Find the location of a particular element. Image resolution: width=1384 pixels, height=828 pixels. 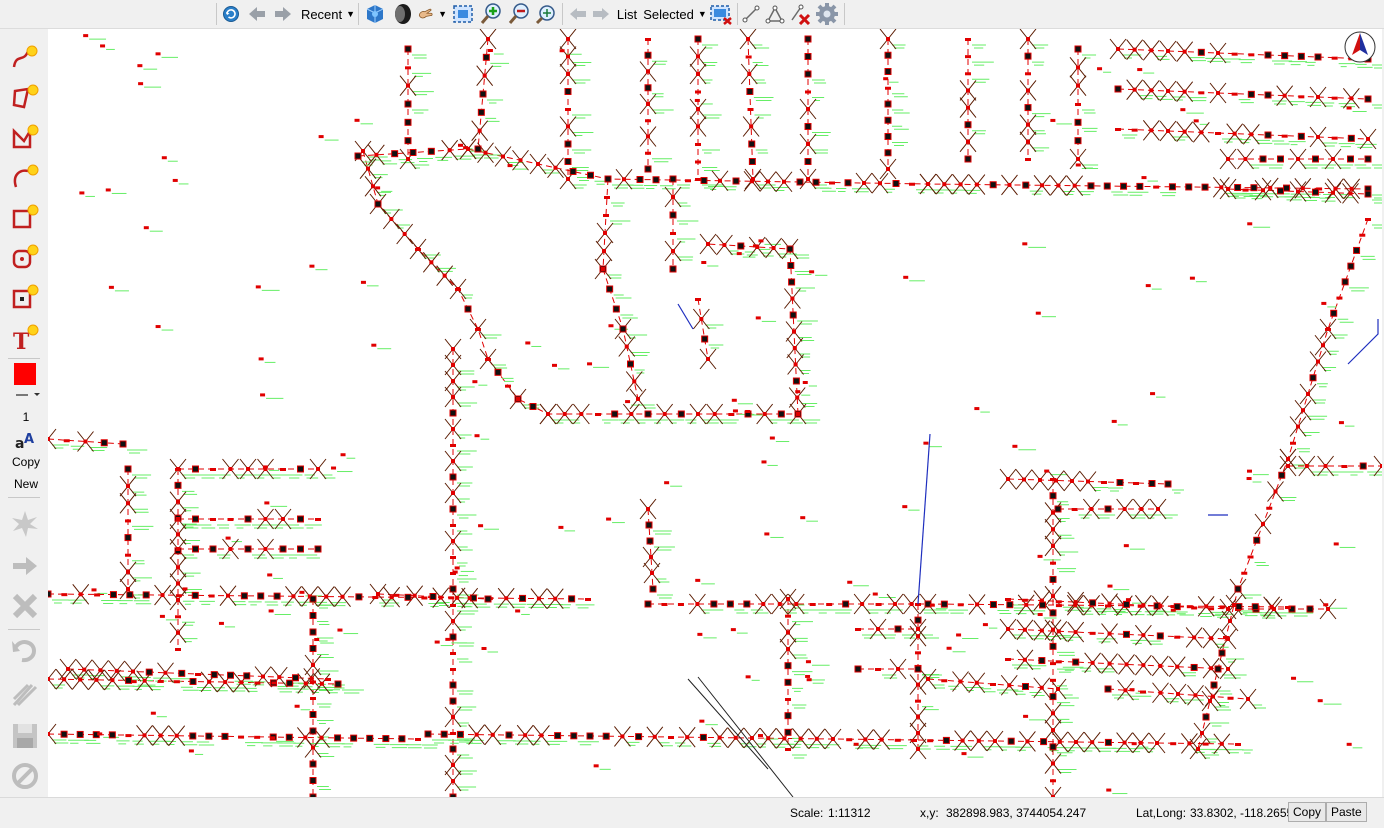

copy-label: Copy is located at coordinates (26, 462).